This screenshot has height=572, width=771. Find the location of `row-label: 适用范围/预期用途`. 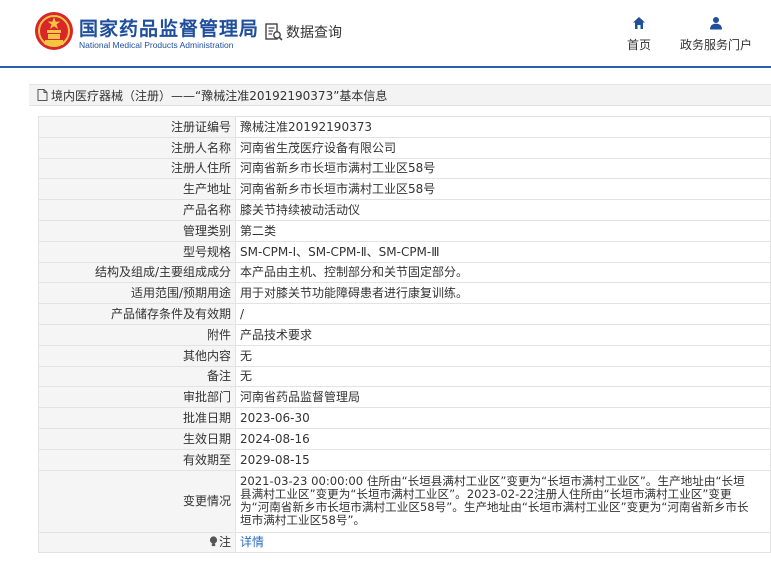

row-label: 适用范围/预期用途 is located at coordinates (137, 293).